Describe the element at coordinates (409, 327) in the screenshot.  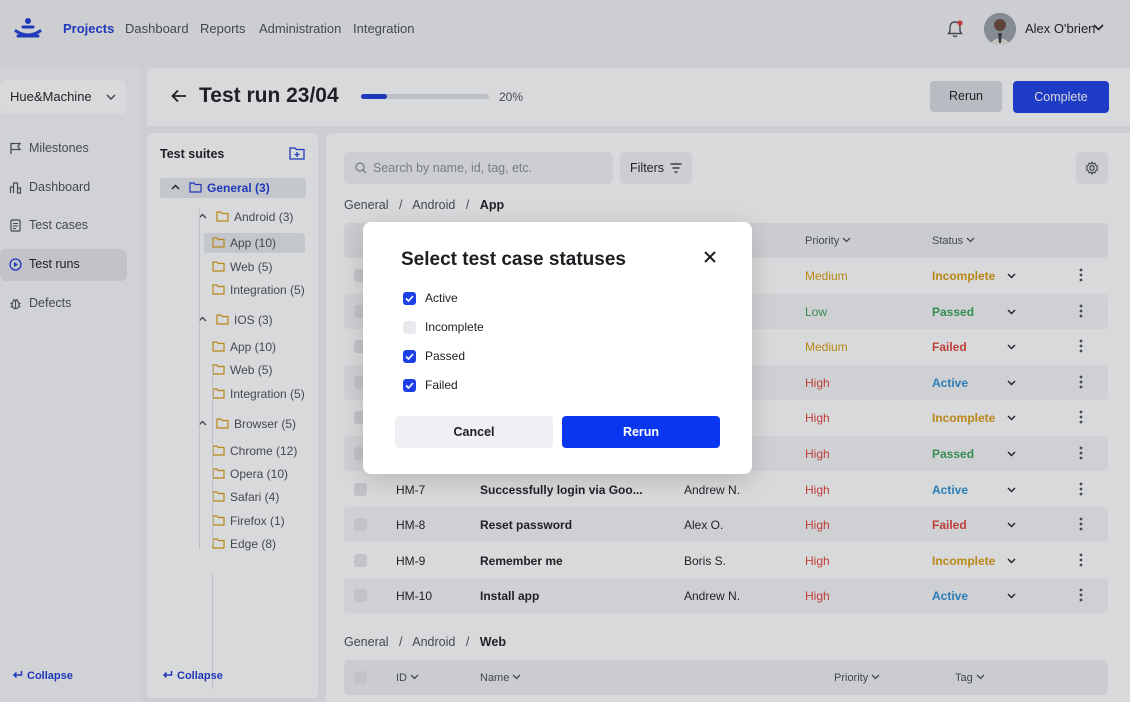
I see `checkbox-unchecked` at that location.